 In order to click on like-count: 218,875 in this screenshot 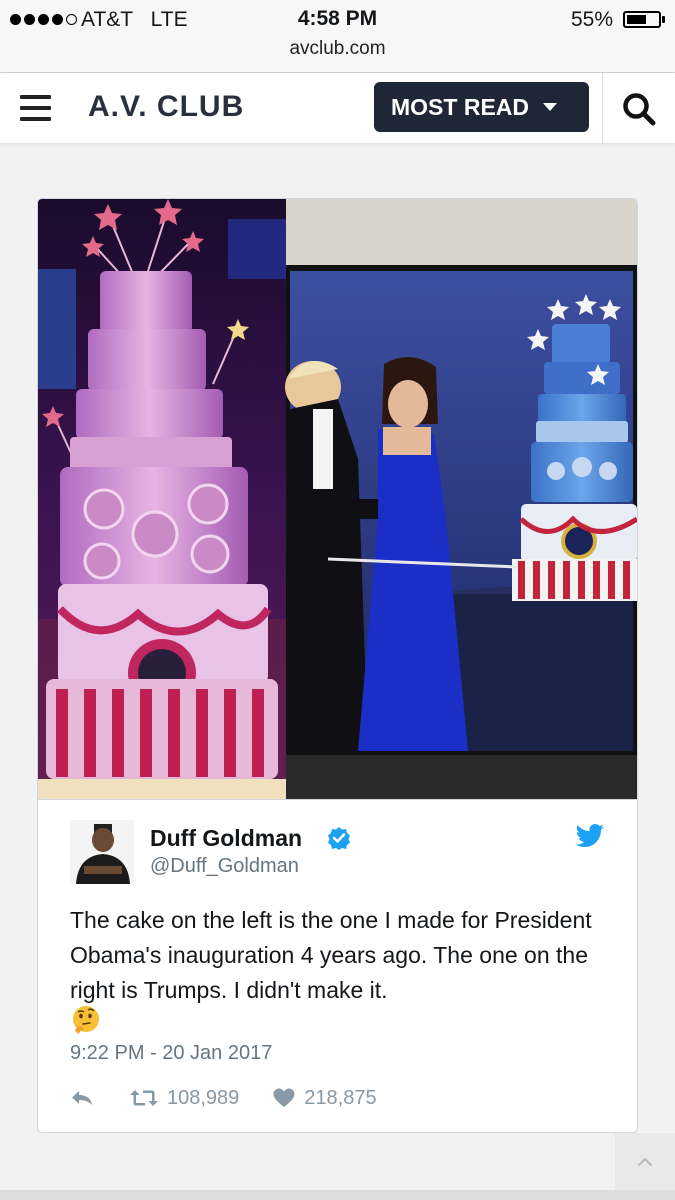, I will do `click(340, 1097)`.